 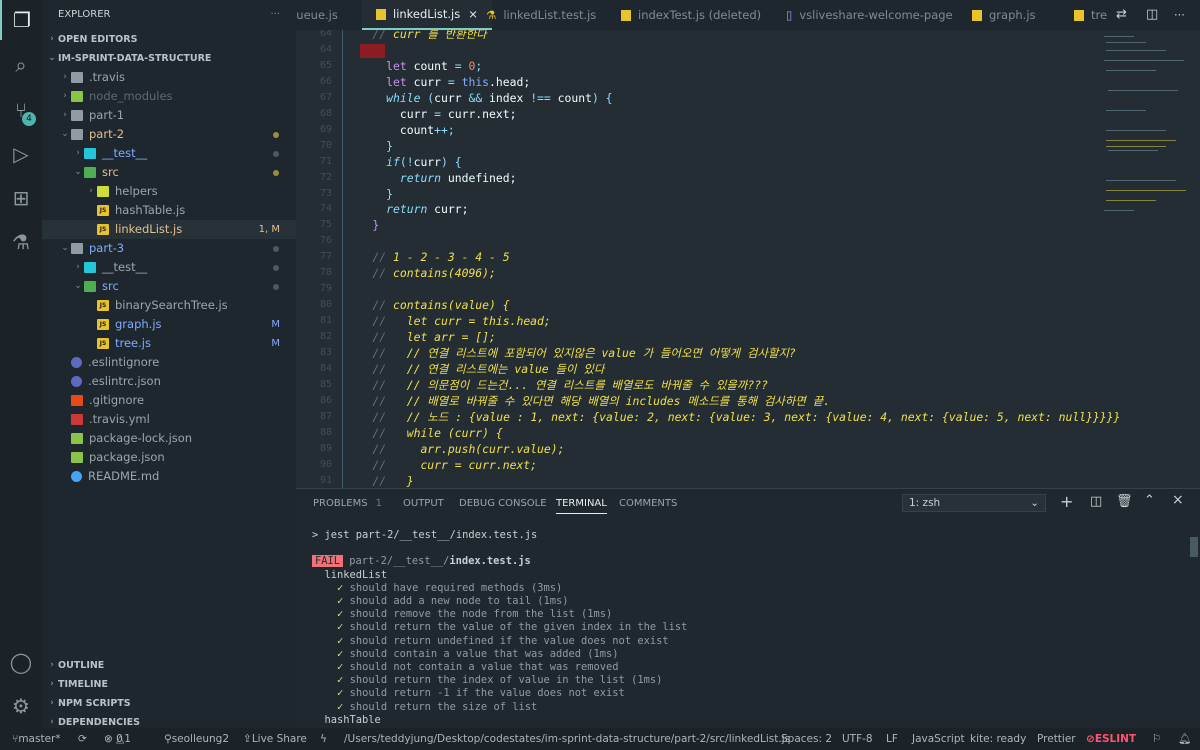 What do you see at coordinates (169, 58) in the screenshot?
I see `workspace-root: ⌄ IM-SPRINT-DATA-STRUCTURE` at bounding box center [169, 58].